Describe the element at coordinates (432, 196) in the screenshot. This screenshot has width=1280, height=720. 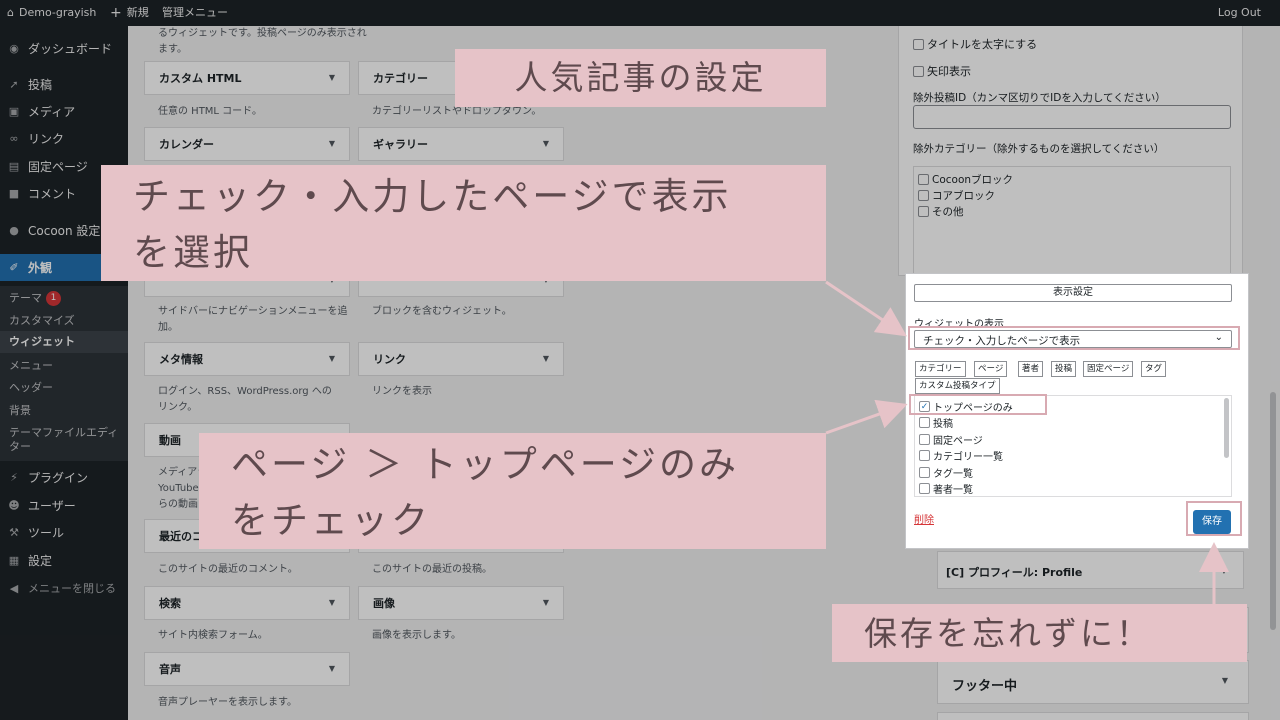
I see `callout-line: チェック・入力したページで表示` at that location.